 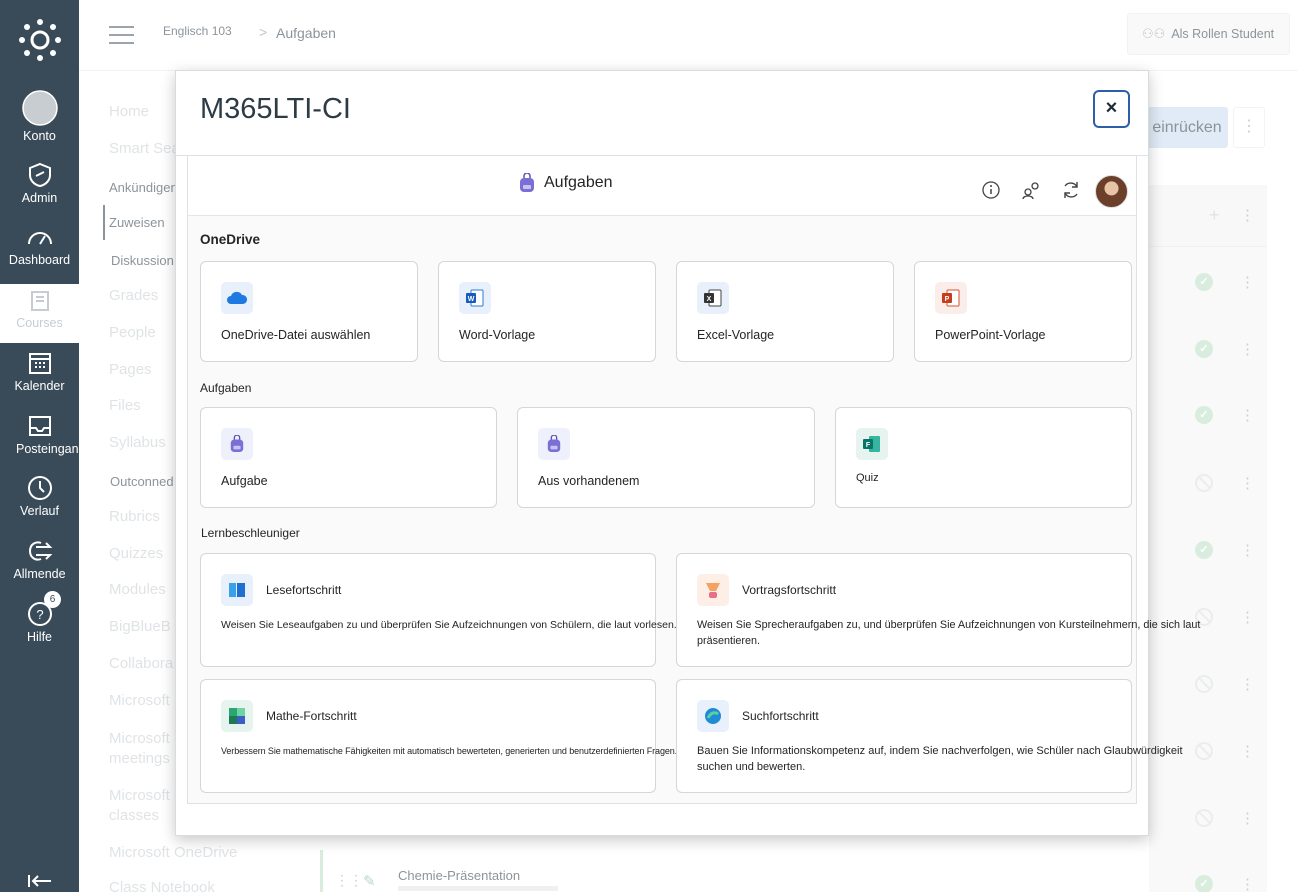 I want to click on nav-dashboard-label: Dashboard, so click(x=39, y=260).